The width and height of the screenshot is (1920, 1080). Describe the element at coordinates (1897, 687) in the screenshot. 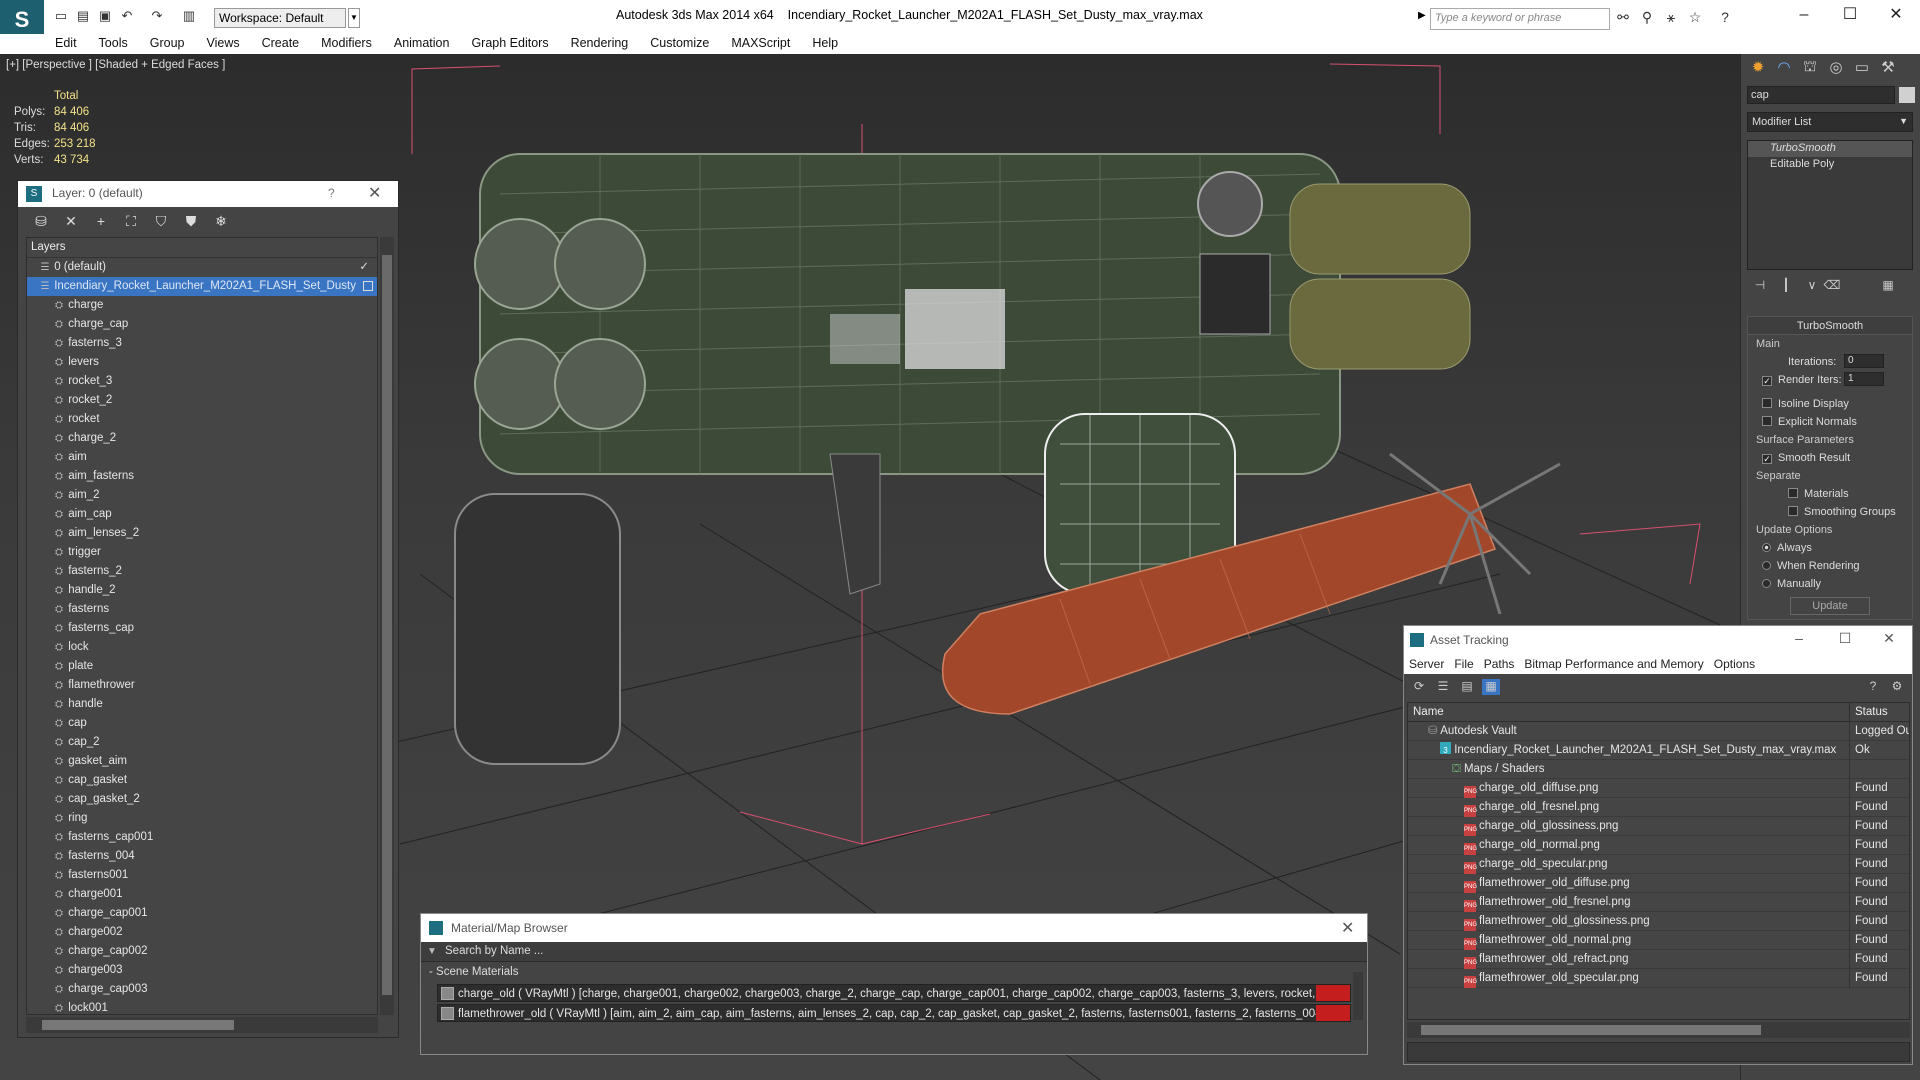

I see `settings-icon: ⚙` at that location.